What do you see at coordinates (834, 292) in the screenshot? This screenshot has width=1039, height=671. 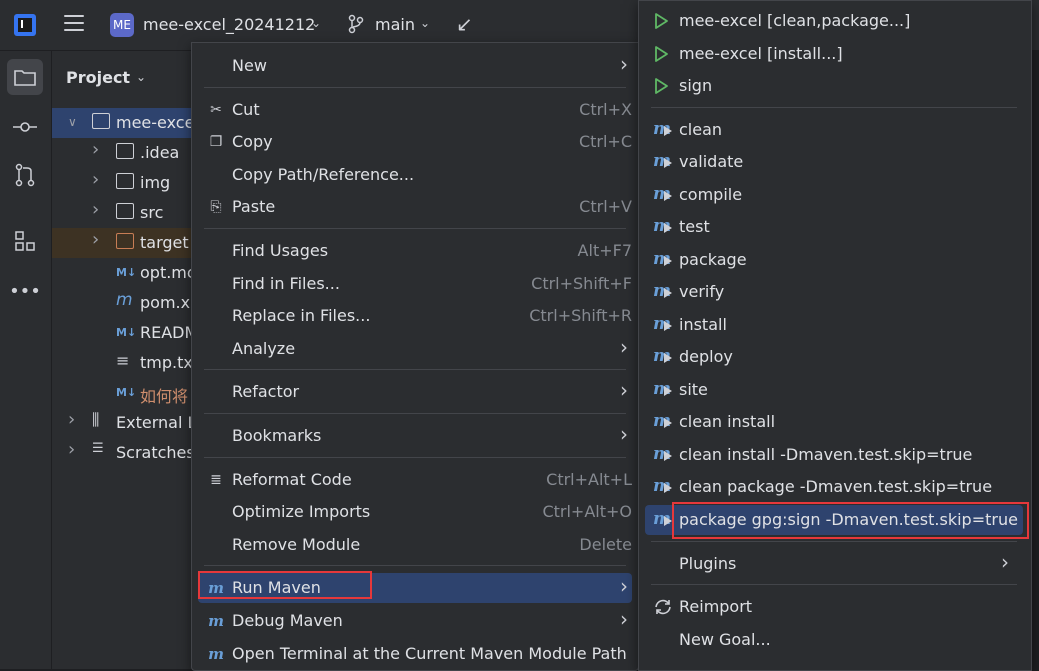 I see `submenu-item: m verify` at bounding box center [834, 292].